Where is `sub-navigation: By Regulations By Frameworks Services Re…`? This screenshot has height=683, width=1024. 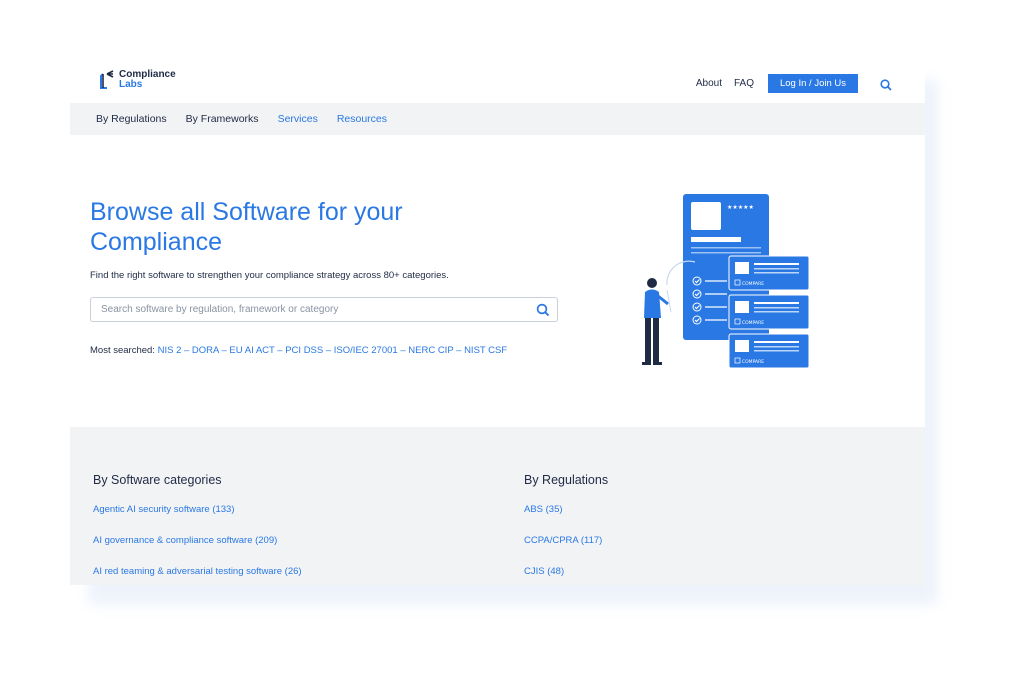
sub-navigation: By Regulations By Frameworks Services Re… is located at coordinates (497, 119).